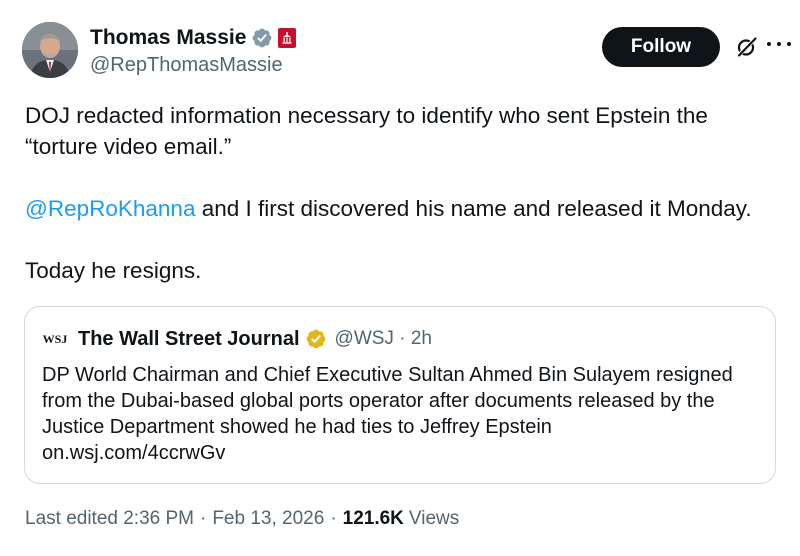 The width and height of the screenshot is (800, 556). I want to click on avatar, so click(50, 50).